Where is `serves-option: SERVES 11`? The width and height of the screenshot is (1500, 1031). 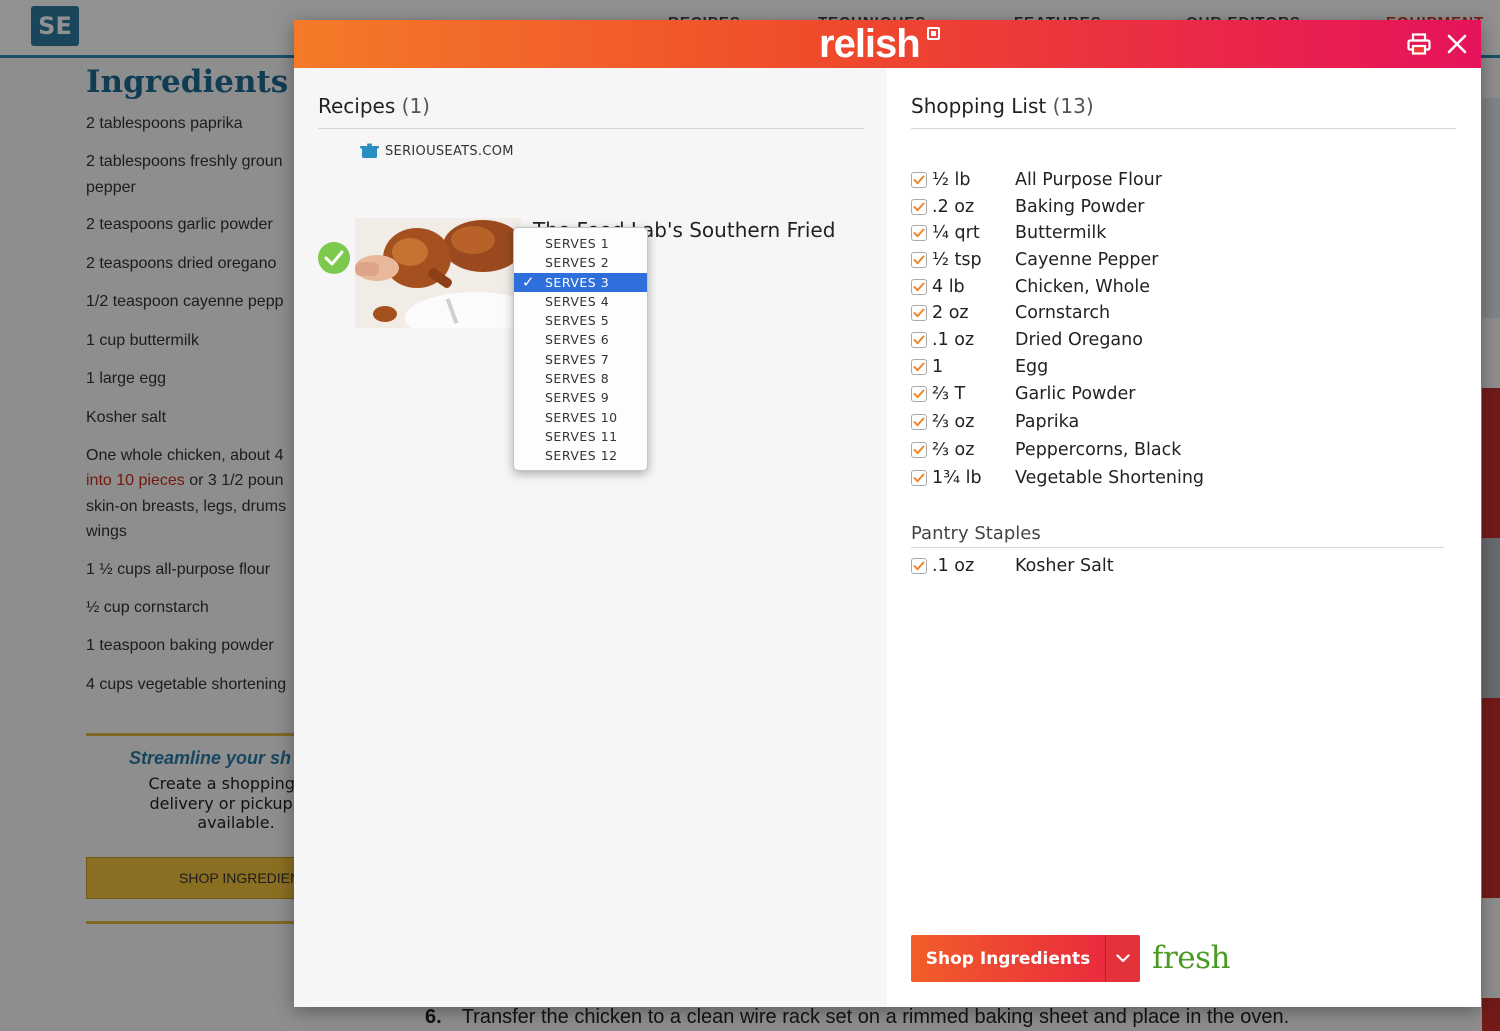
serves-option: SERVES 11 is located at coordinates (580, 436).